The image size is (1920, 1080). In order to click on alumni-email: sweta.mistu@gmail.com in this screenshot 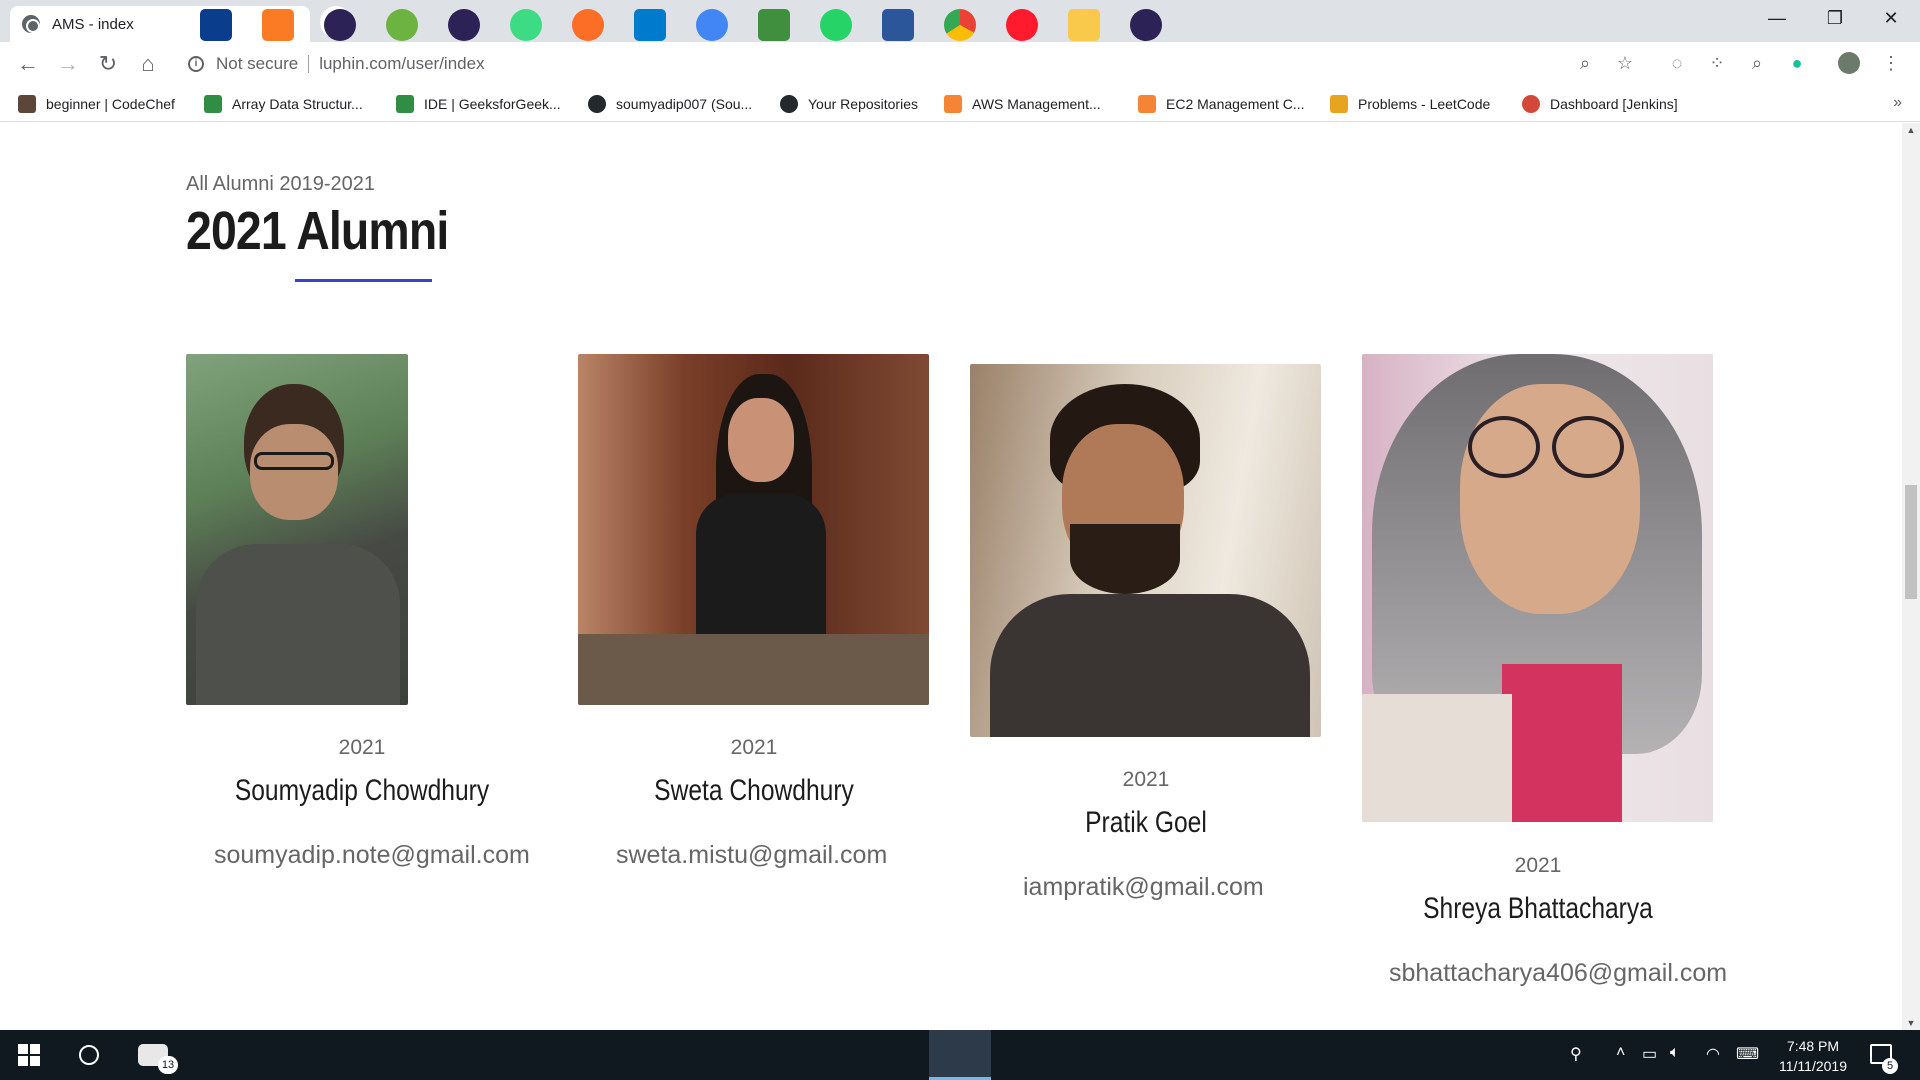, I will do `click(751, 855)`.